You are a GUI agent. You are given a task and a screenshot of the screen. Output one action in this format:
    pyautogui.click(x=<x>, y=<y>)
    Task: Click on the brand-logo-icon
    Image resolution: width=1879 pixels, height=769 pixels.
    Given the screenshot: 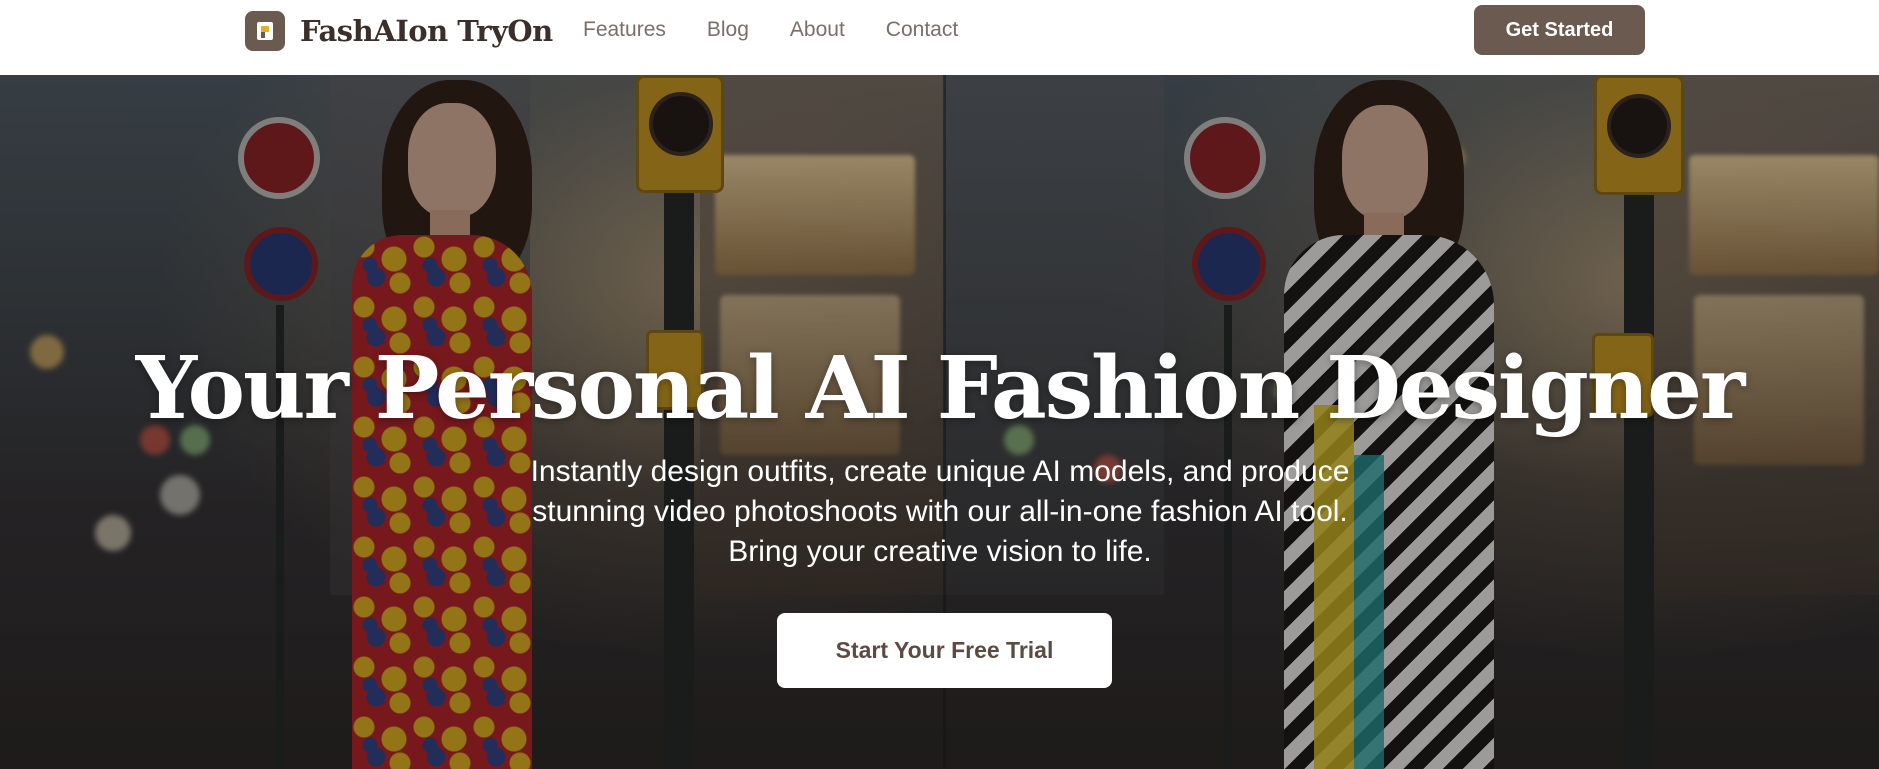 What is the action you would take?
    pyautogui.click(x=265, y=30)
    